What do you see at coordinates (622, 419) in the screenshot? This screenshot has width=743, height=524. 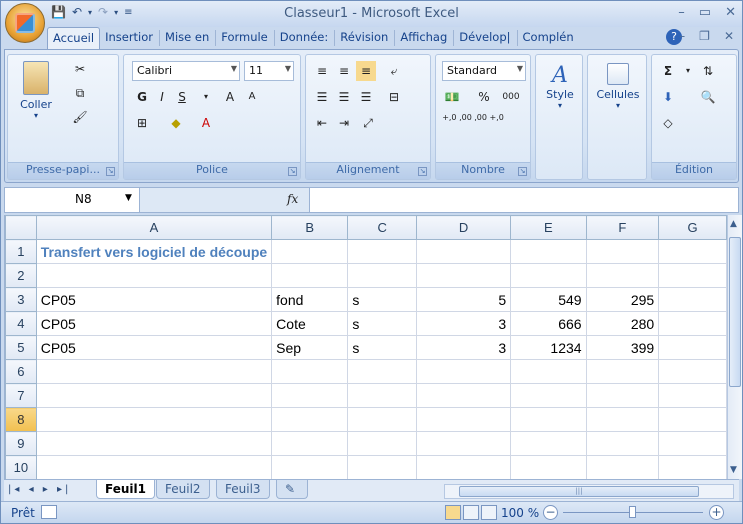 I see `cell-f8` at bounding box center [622, 419].